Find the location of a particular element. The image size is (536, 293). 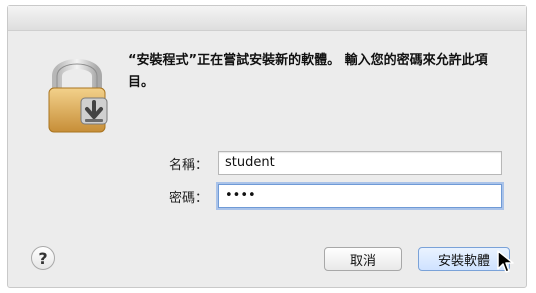

password-row: 密碼： •••• is located at coordinates (267, 196).